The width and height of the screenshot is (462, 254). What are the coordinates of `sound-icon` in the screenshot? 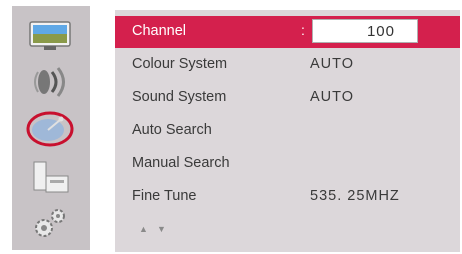 It's located at (50, 82).